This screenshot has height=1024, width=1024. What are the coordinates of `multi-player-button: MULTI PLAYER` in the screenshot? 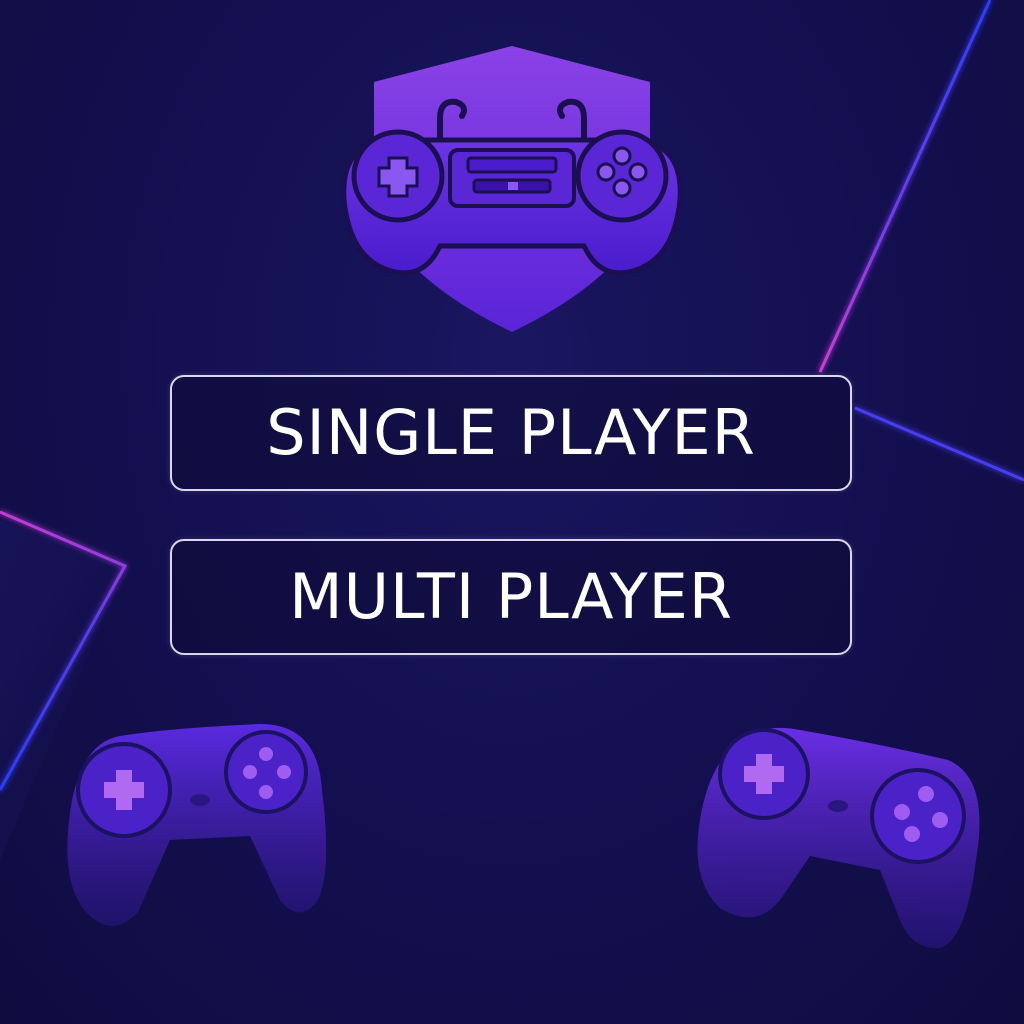 It's located at (511, 597).